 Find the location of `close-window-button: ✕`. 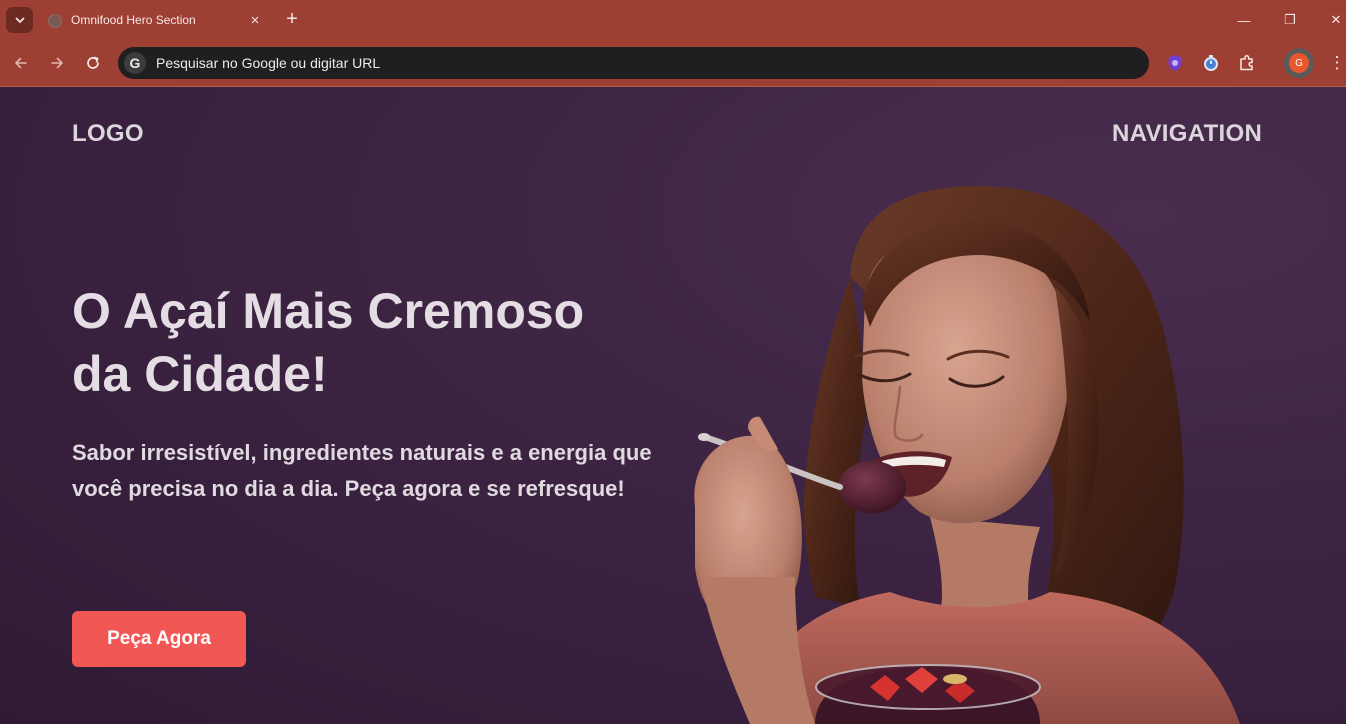

close-window-button: ✕ is located at coordinates (1334, 20).